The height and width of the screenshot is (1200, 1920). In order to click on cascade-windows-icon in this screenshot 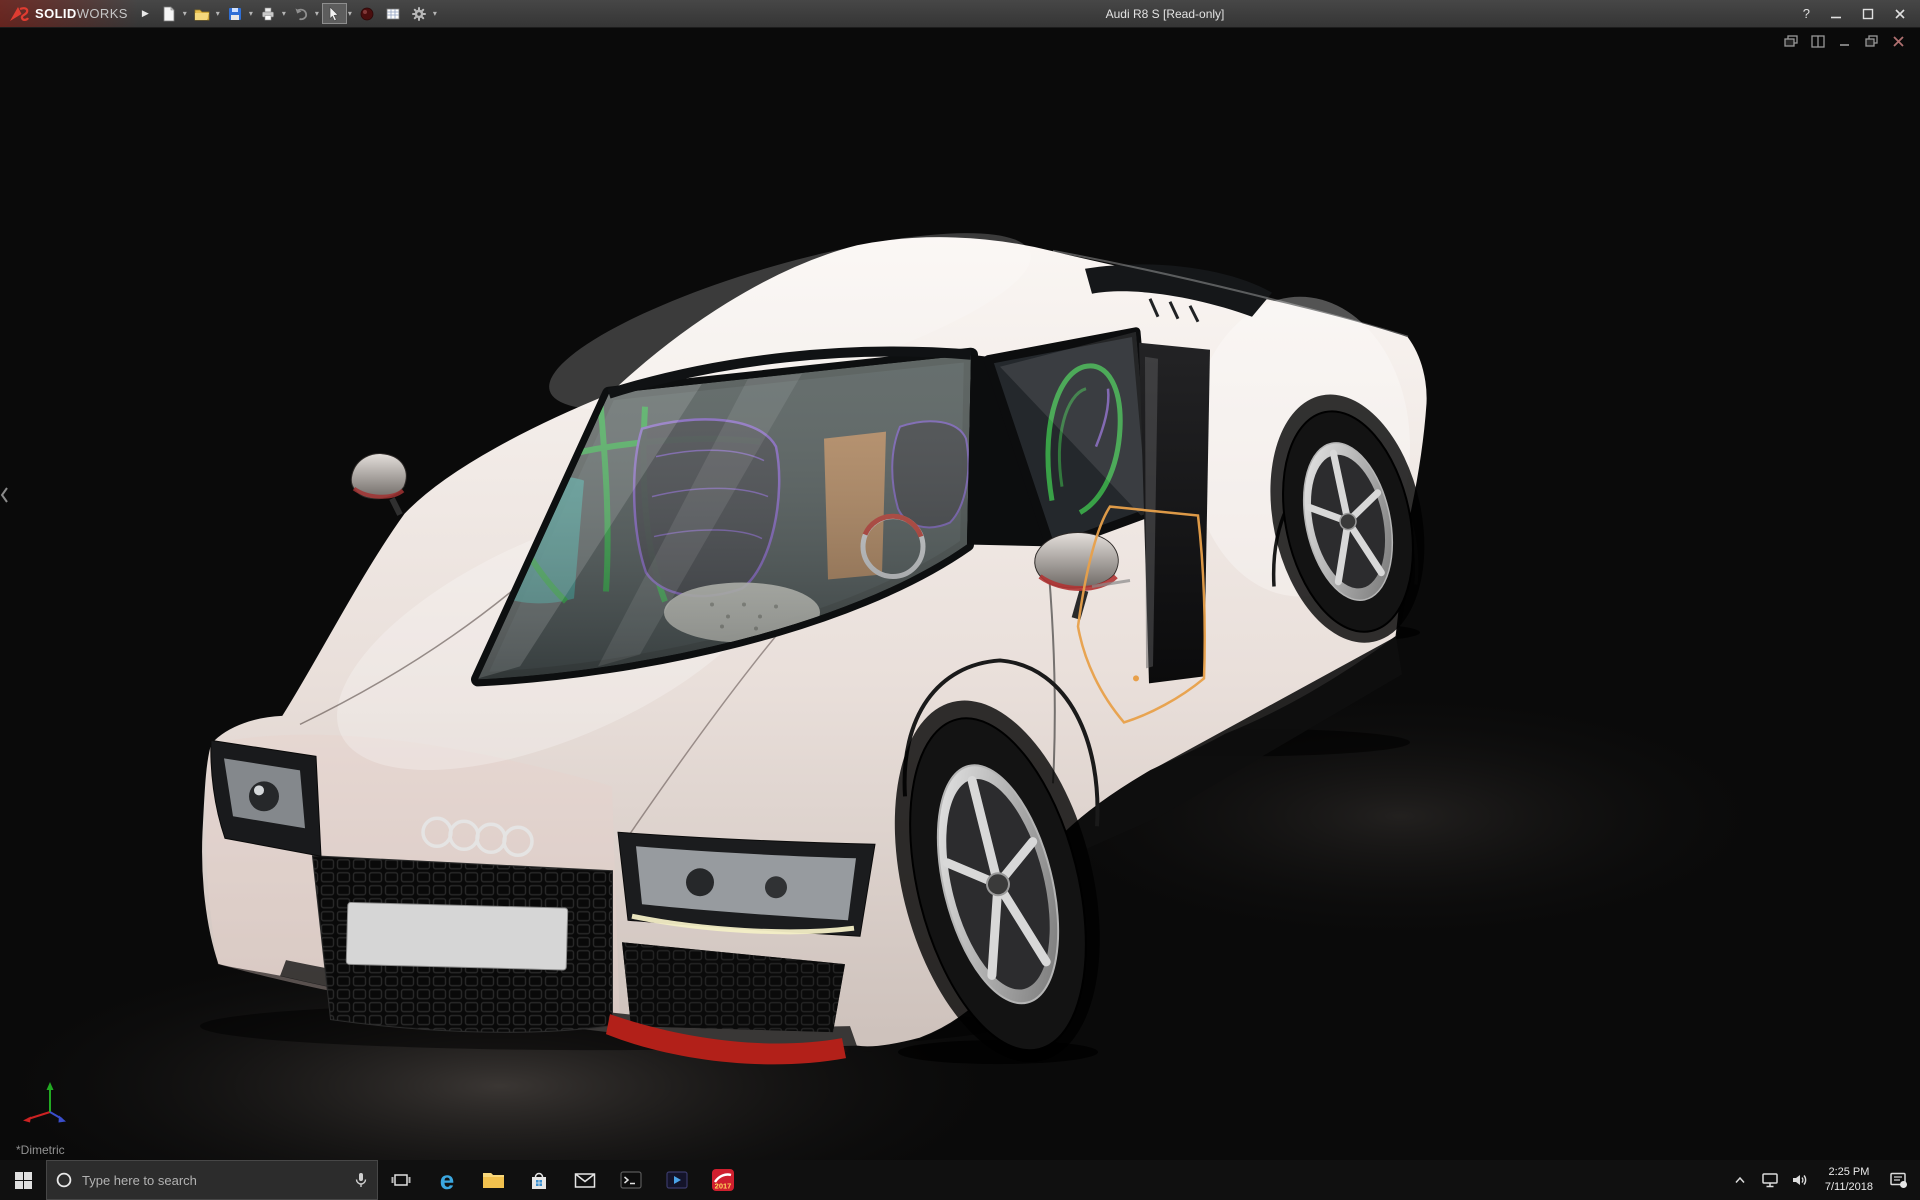, I will do `click(1791, 41)`.